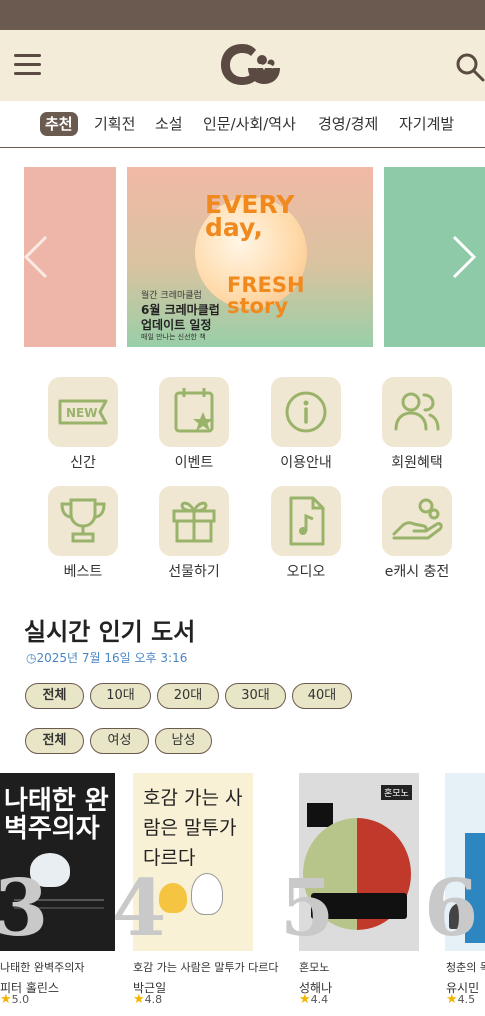 This screenshot has width=485, height=1016. What do you see at coordinates (250, 216) in the screenshot?
I see `banner-headline-top: EVERY day,` at bounding box center [250, 216].